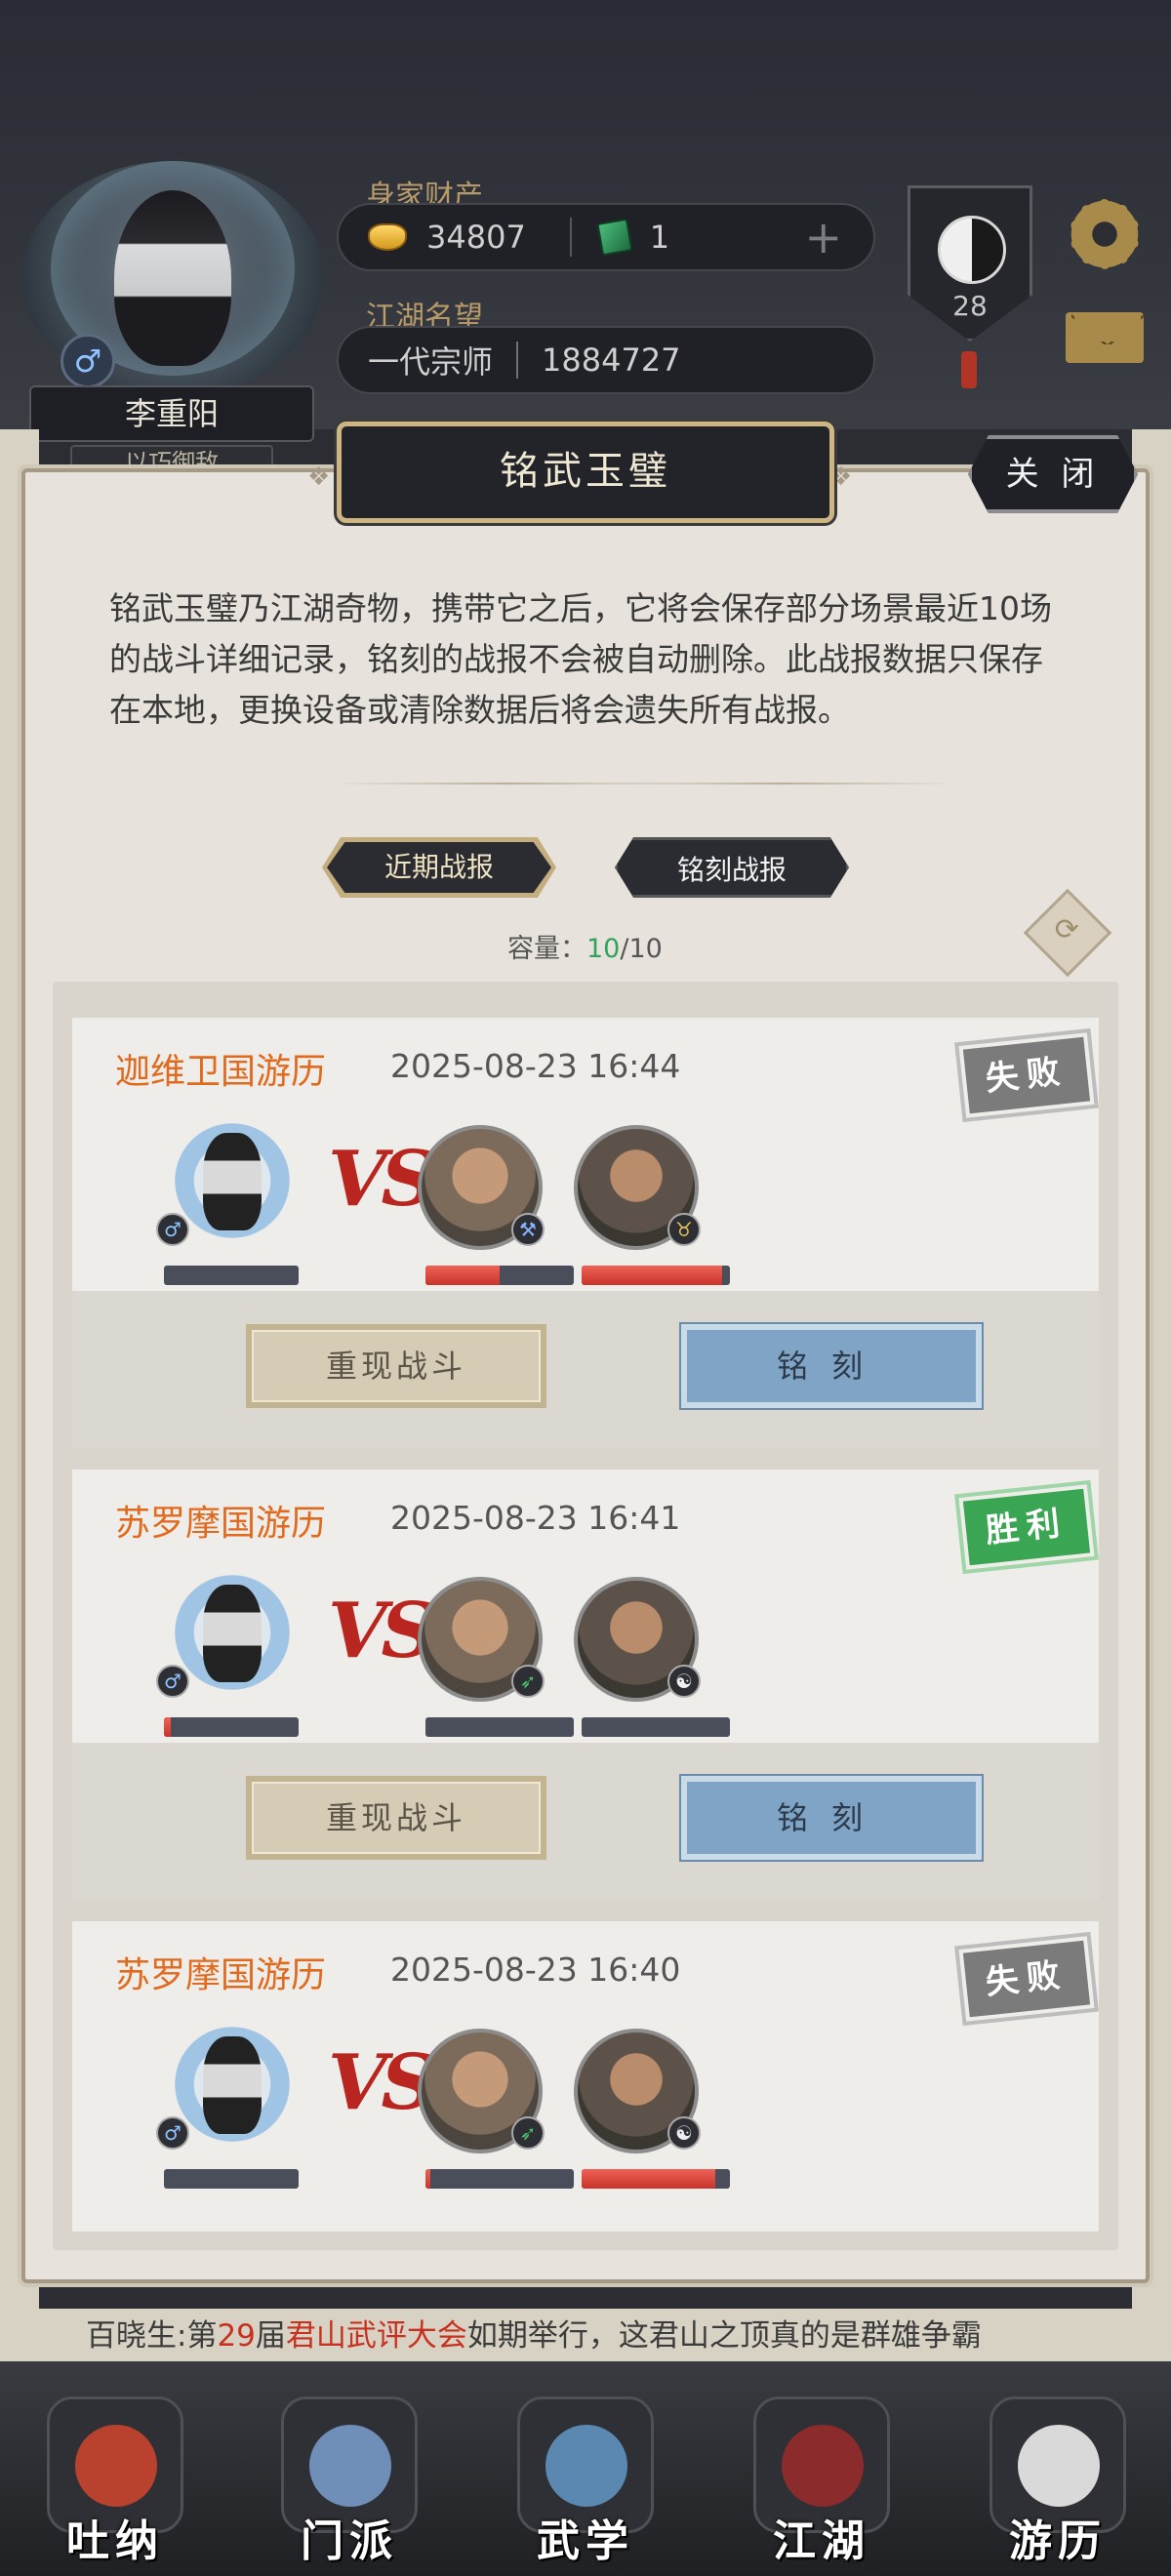  Describe the element at coordinates (614, 237) in the screenshot. I see `jade-icon` at that location.